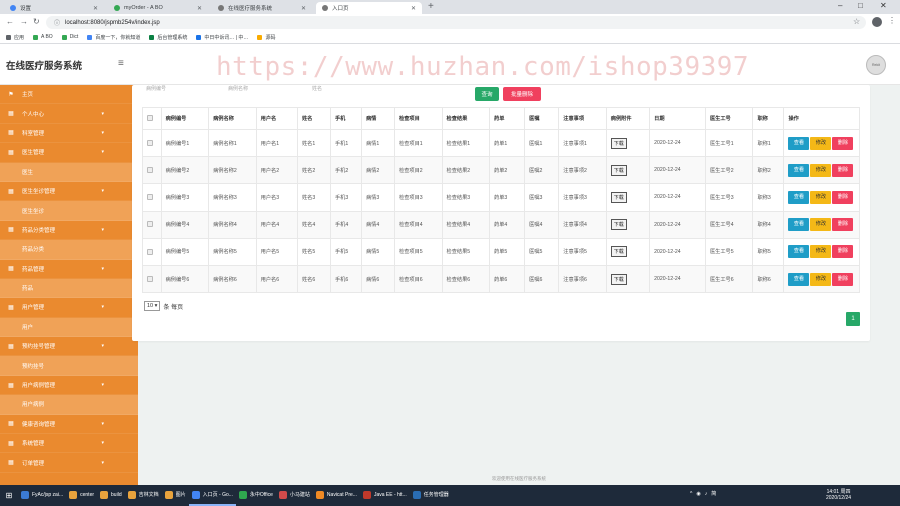 The height and width of the screenshot is (506, 900). What do you see at coordinates (158, 8) in the screenshot?
I see `browser-tab-myorder: myOrder - A BO ✕` at bounding box center [158, 8].